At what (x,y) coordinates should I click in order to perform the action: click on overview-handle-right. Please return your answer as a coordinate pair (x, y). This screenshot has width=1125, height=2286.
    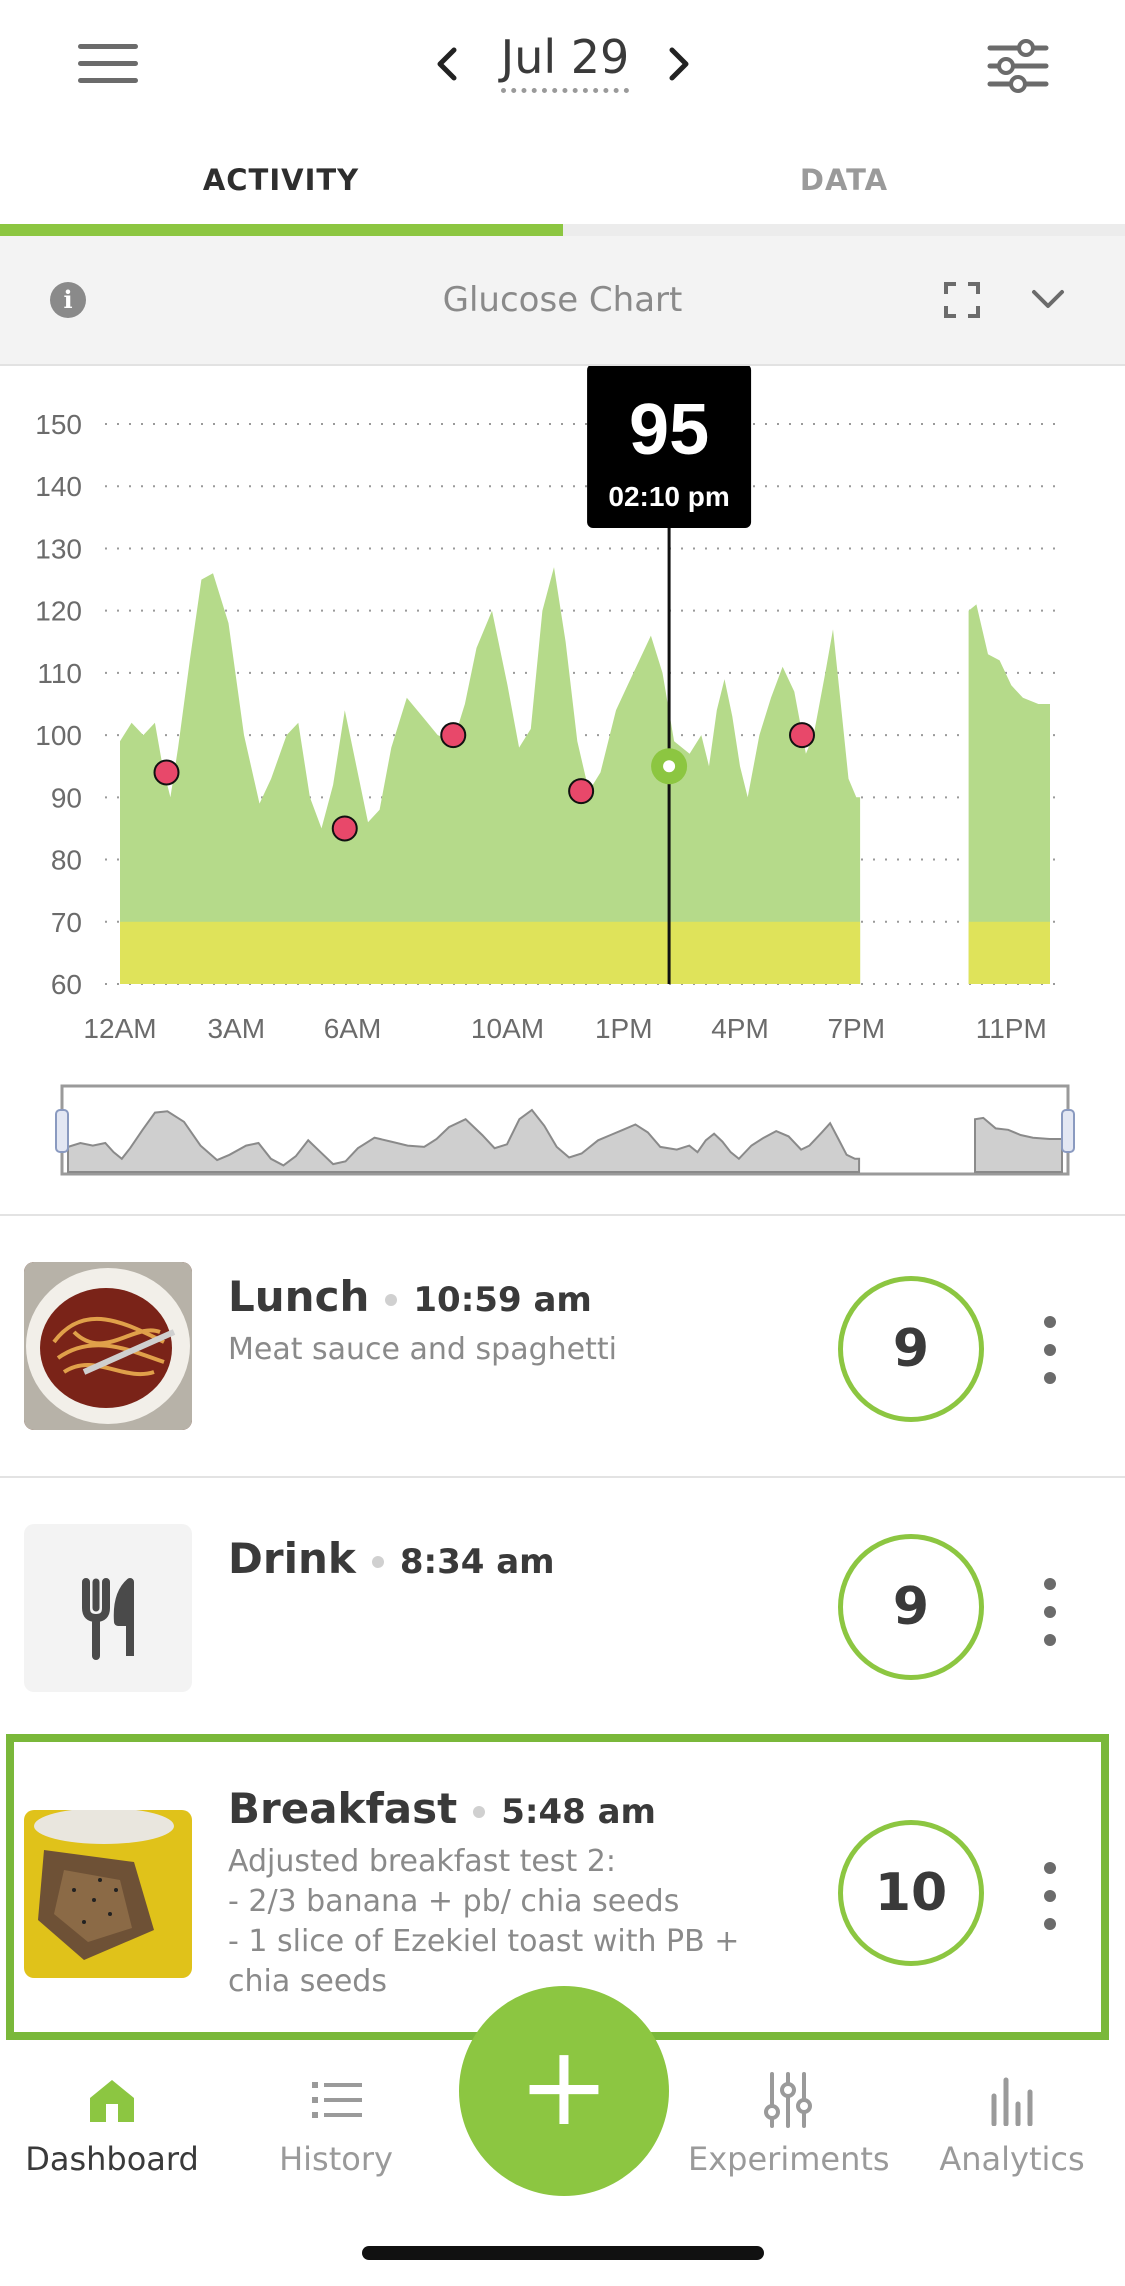
    Looking at the image, I should click on (1068, 1131).